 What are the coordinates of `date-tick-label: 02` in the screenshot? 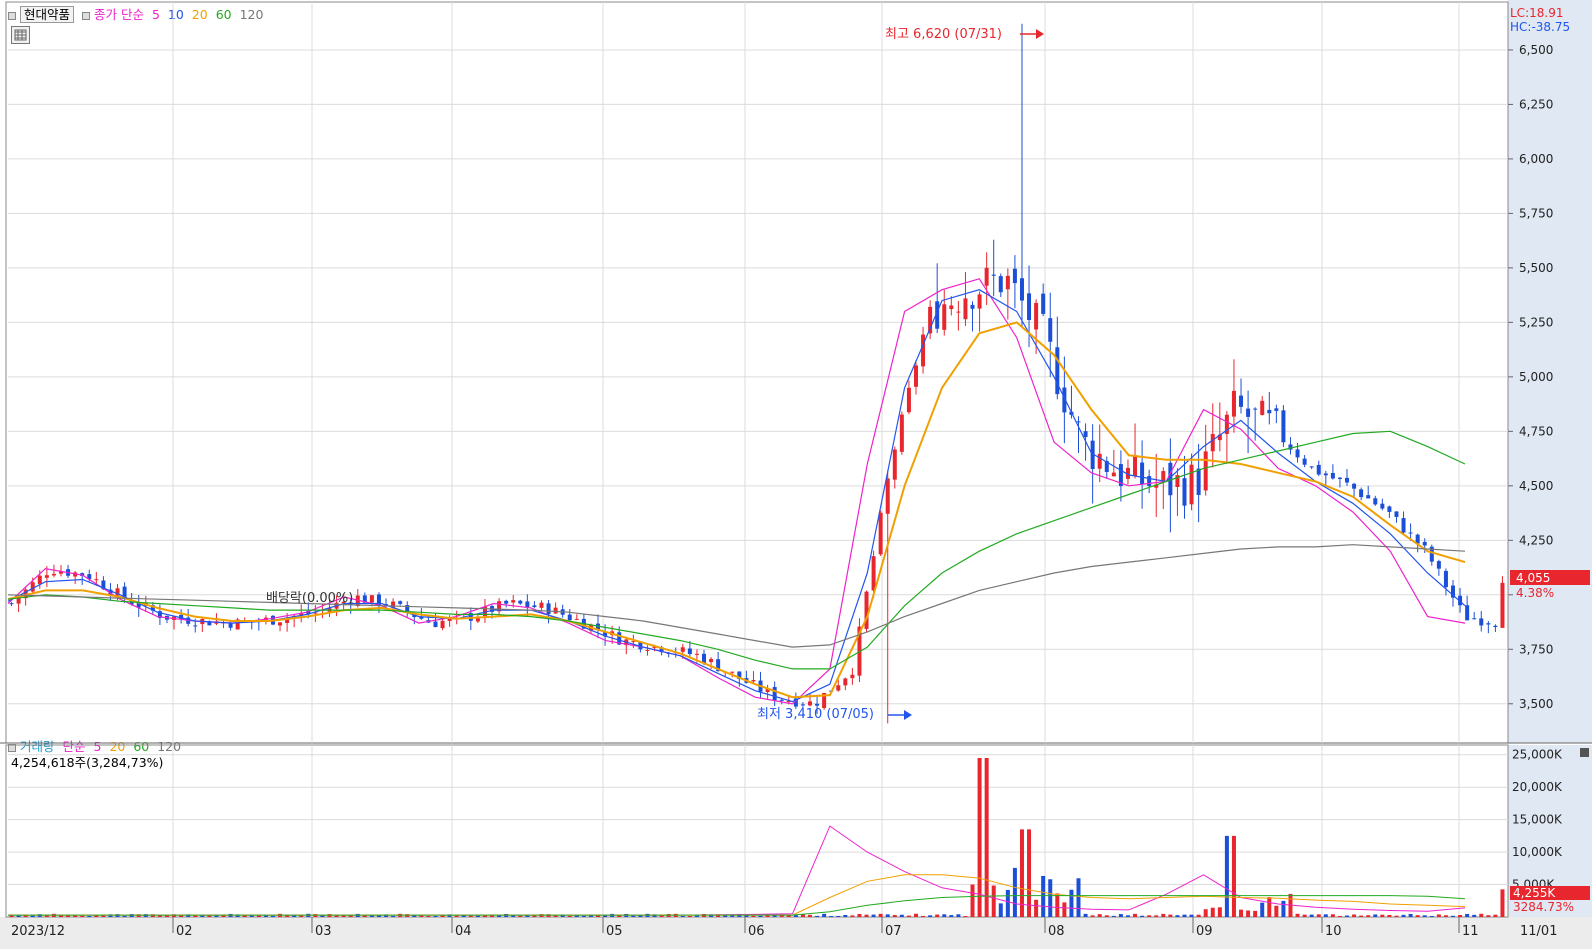 It's located at (184, 931).